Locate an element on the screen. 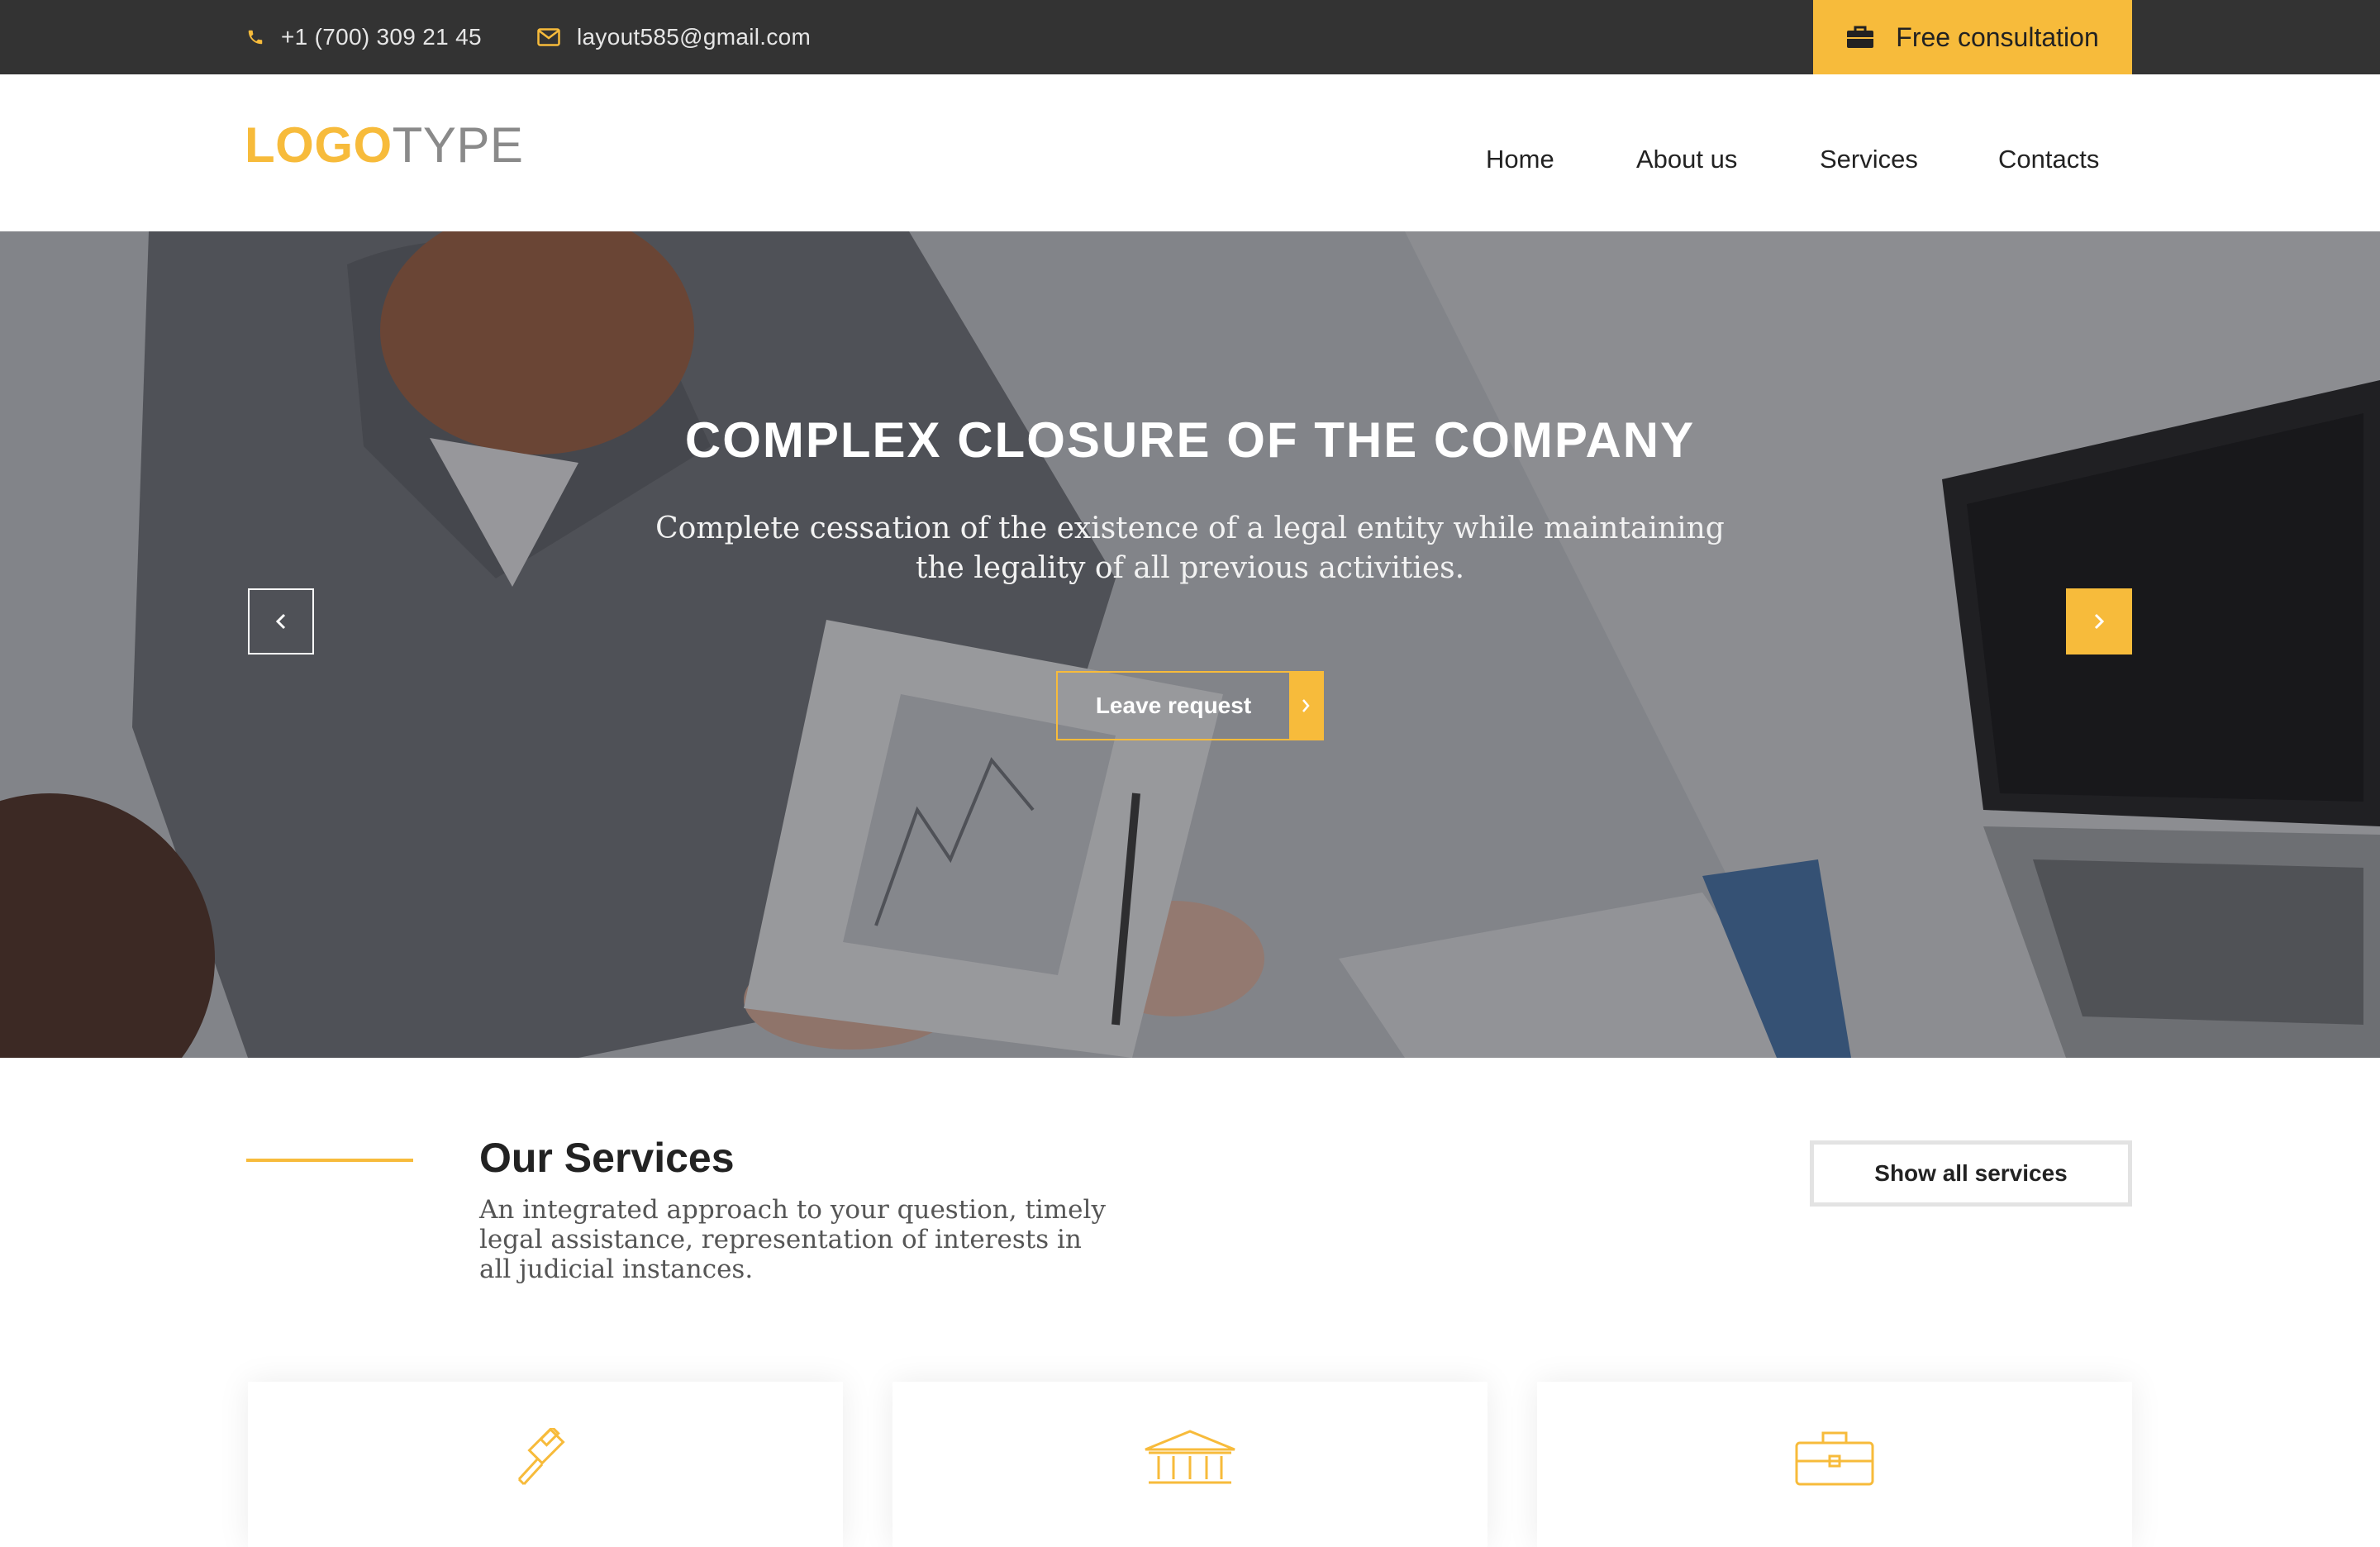 This screenshot has width=2380, height=1547. logo-part-accent: LOGO is located at coordinates (319, 145).